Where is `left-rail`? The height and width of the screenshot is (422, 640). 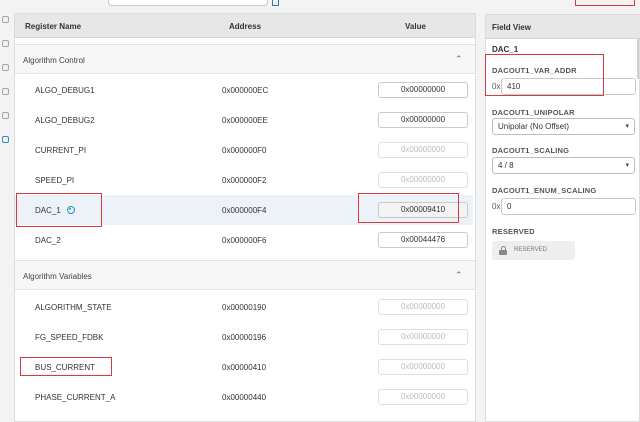 left-rail is located at coordinates (6, 211).